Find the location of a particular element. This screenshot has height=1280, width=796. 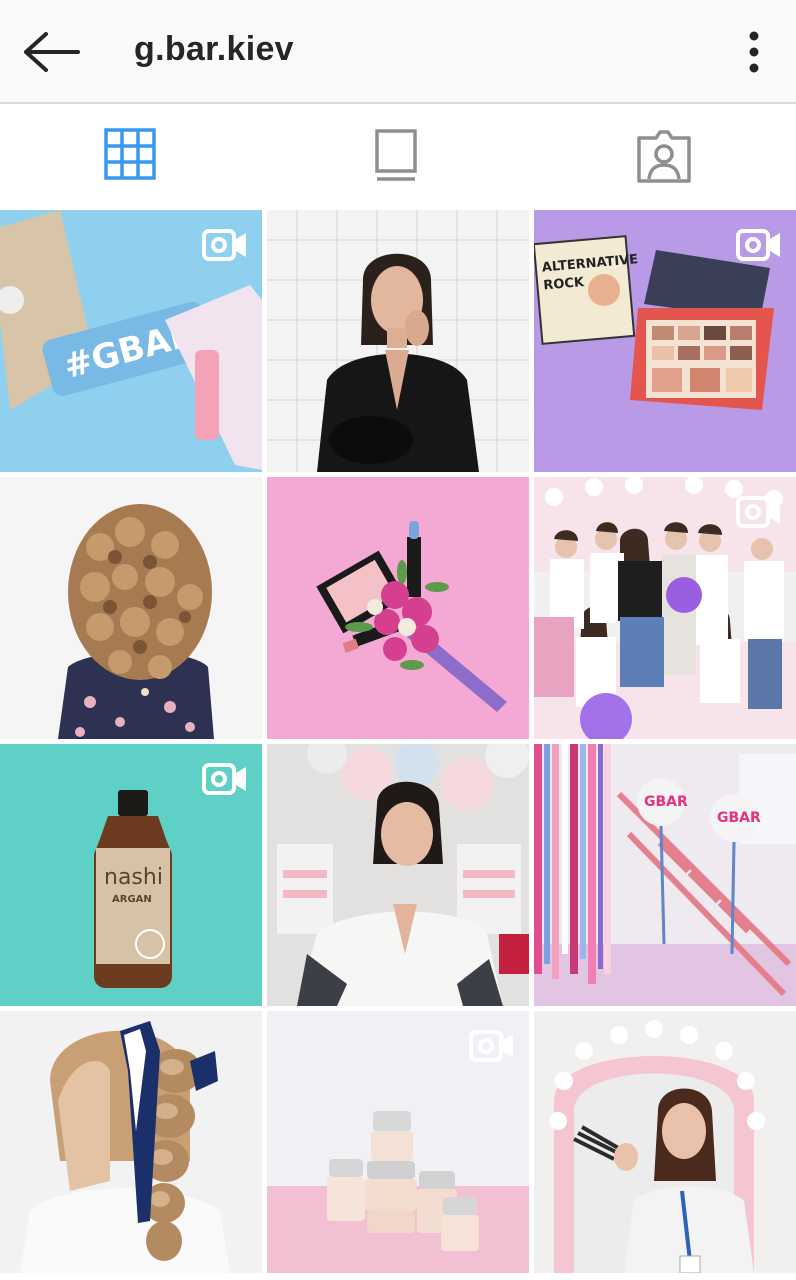

more-options-button is located at coordinates (754, 52).